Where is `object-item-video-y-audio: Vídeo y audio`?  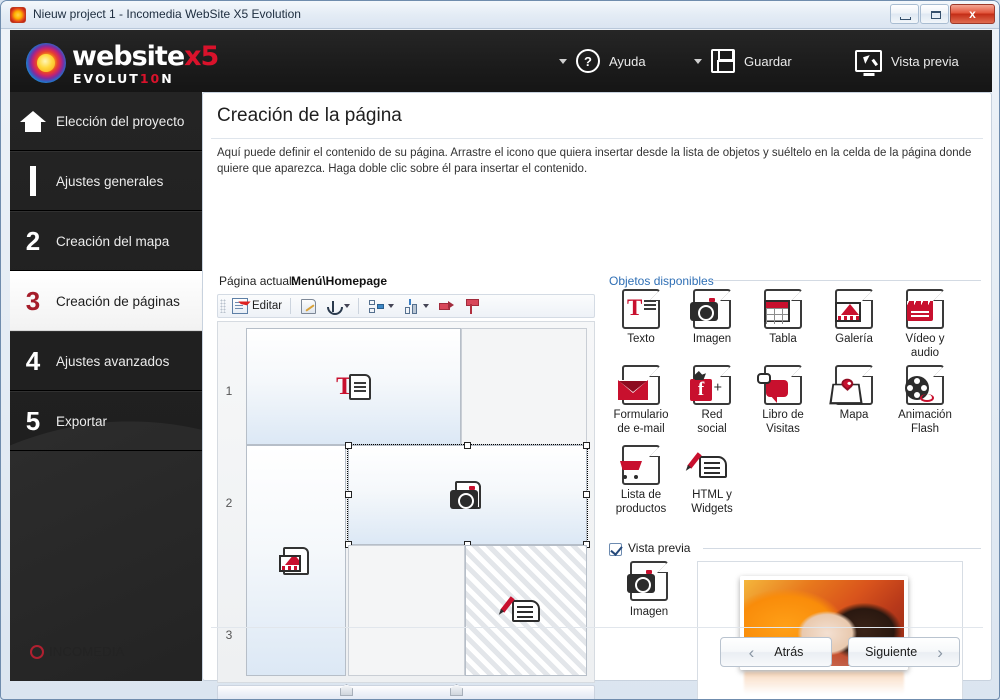 object-item-video-y-audio: Vídeo y audio is located at coordinates (925, 324).